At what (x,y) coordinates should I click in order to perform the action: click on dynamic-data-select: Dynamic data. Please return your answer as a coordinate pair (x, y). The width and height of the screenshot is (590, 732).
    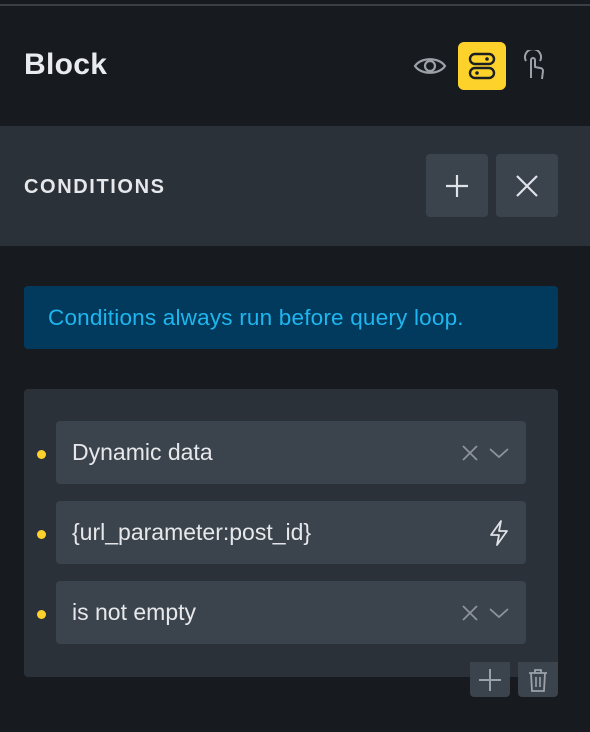
    Looking at the image, I should click on (291, 452).